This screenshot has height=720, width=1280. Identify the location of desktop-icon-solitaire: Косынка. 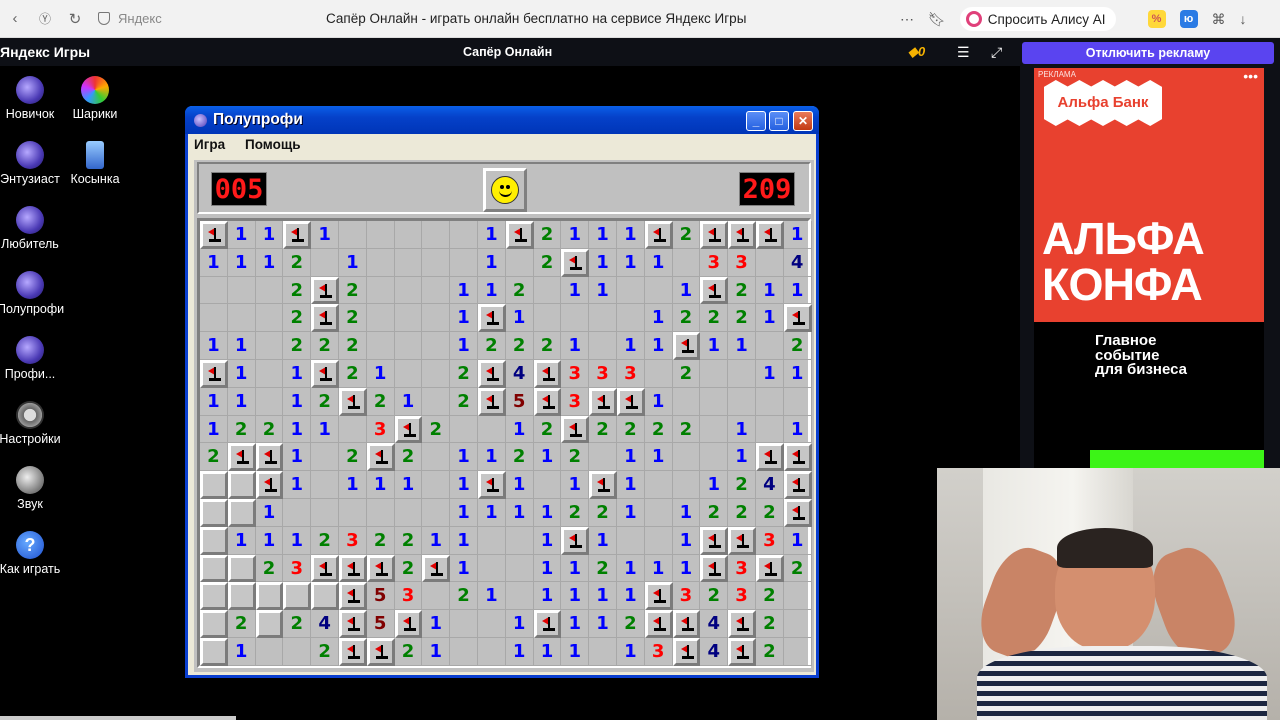
(95, 163).